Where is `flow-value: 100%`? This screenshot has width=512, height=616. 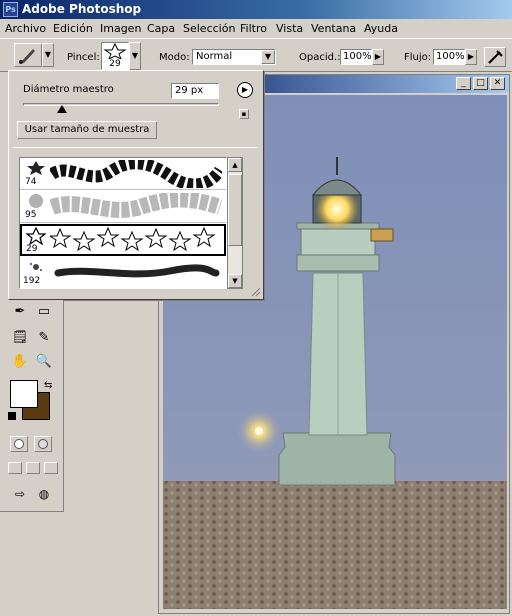
flow-value: 100% is located at coordinates (450, 56).